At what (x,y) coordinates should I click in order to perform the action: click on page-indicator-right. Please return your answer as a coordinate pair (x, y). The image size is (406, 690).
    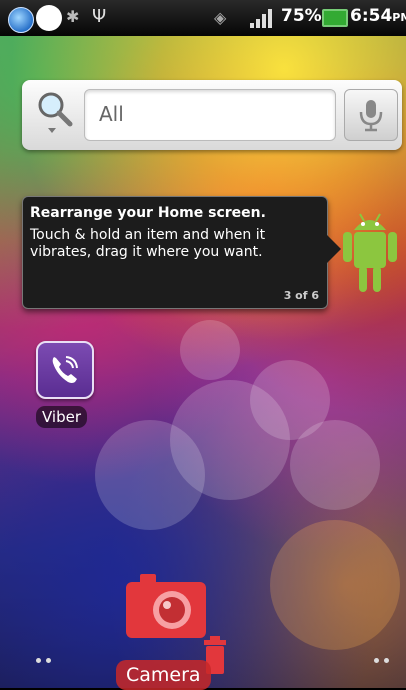
    Looking at the image, I should click on (384, 657).